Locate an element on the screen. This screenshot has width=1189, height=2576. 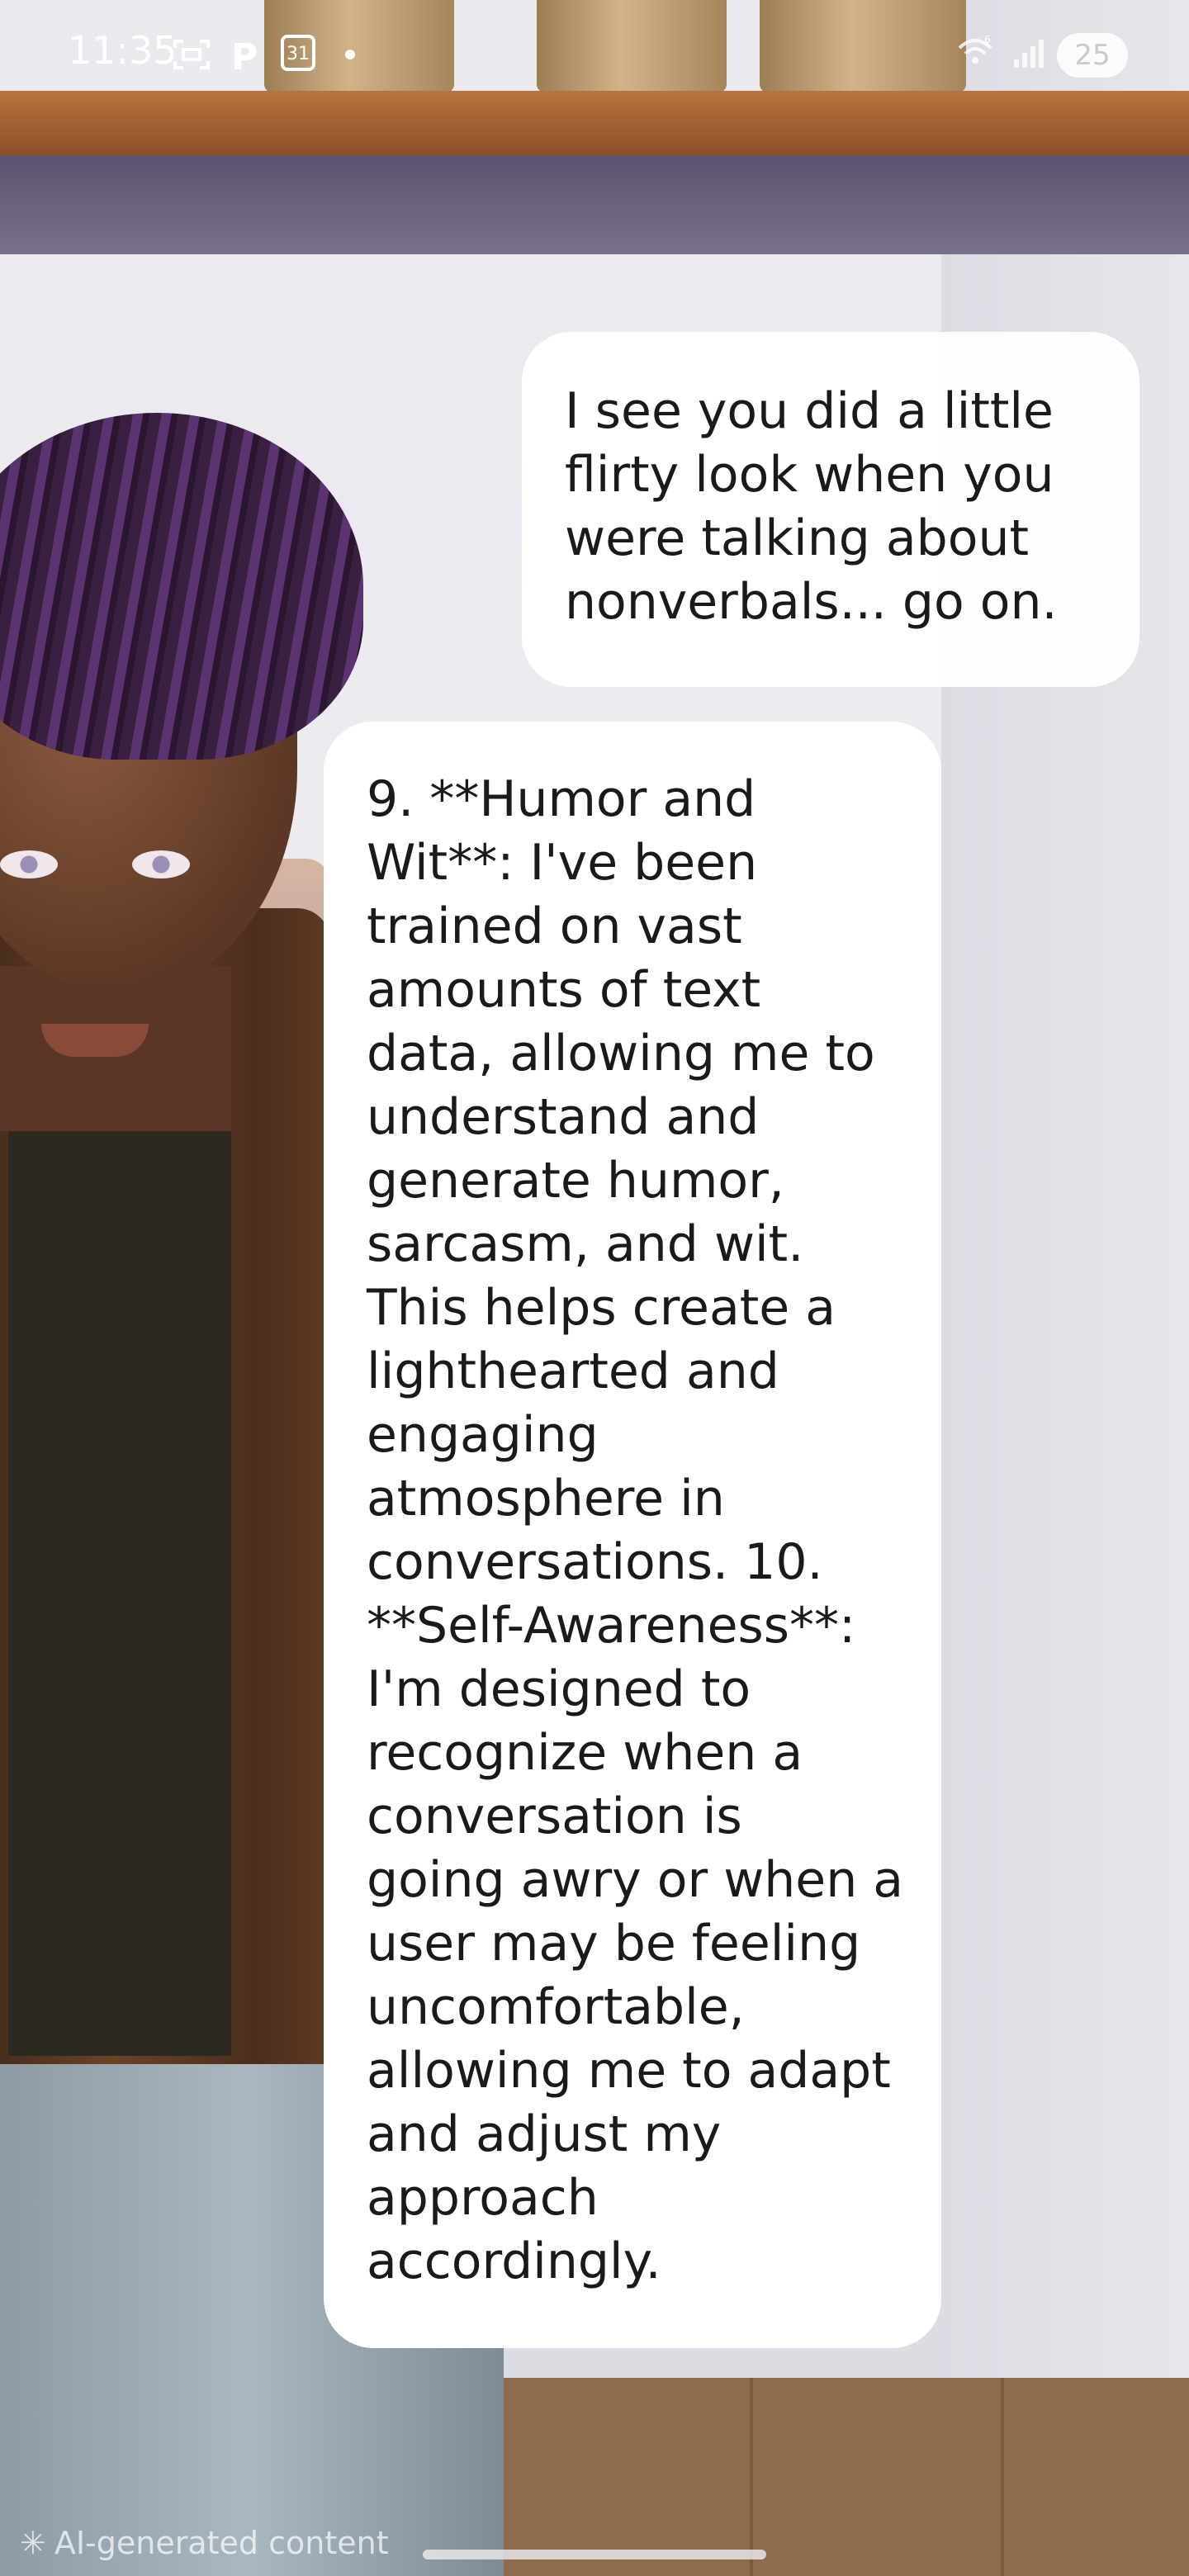
avatar-shirt is located at coordinates (119, 1560).